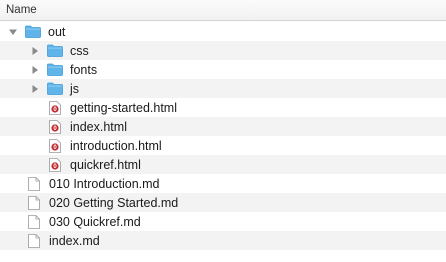 The height and width of the screenshot is (262, 446). Describe the element at coordinates (223, 240) in the screenshot. I see `tree-row-index-md: index.md` at that location.